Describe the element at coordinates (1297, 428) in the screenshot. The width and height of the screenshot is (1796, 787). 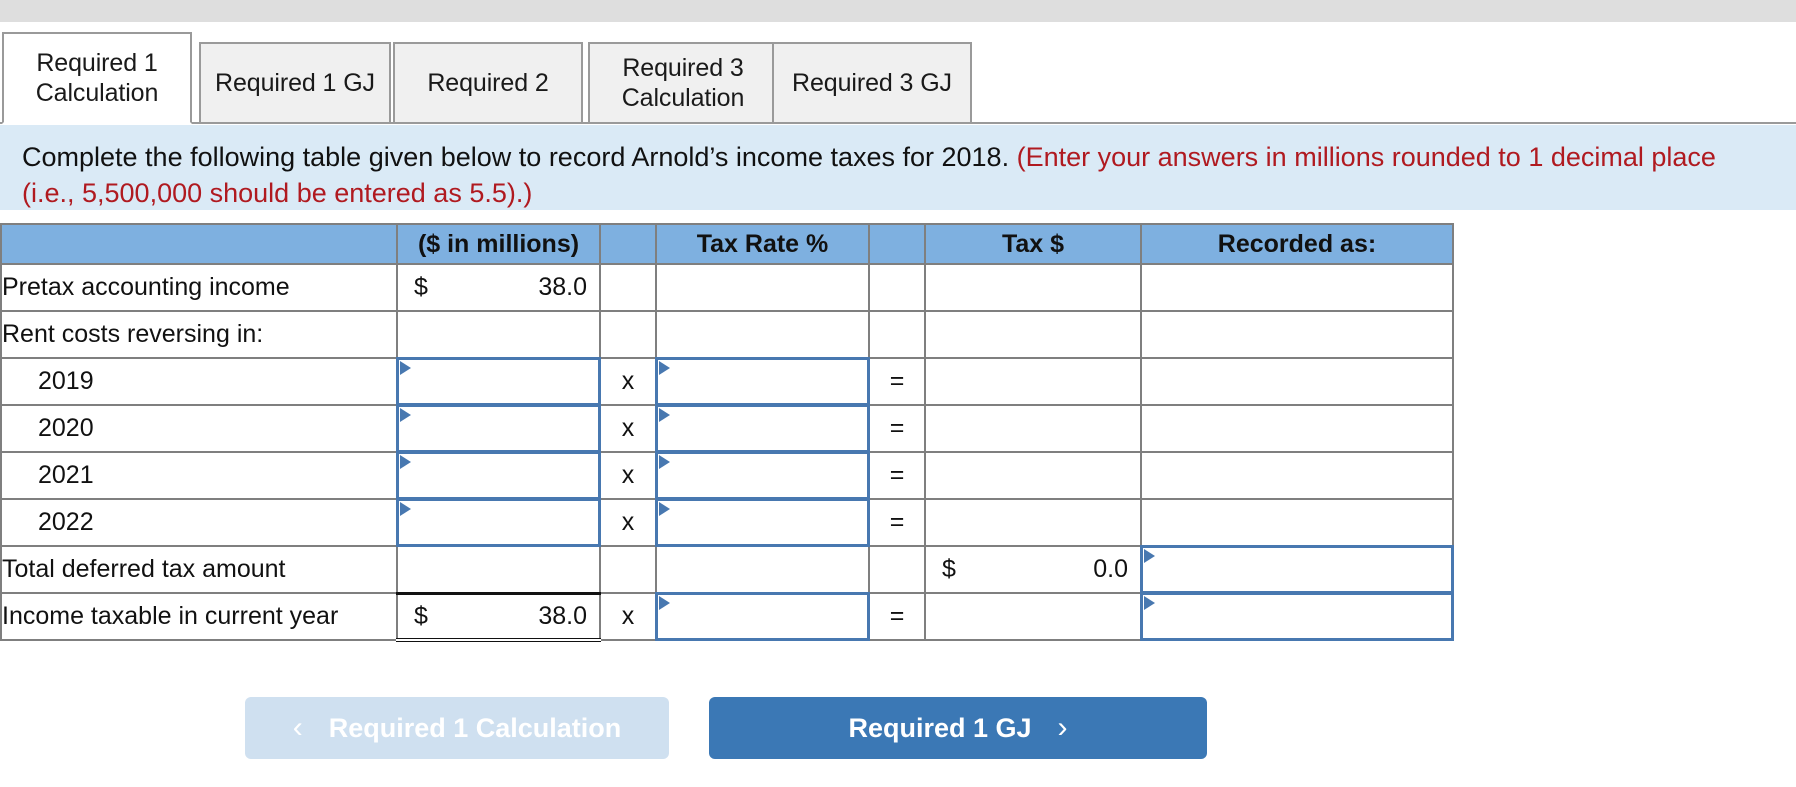
I see `recorded-as-cell-year-2020` at that location.